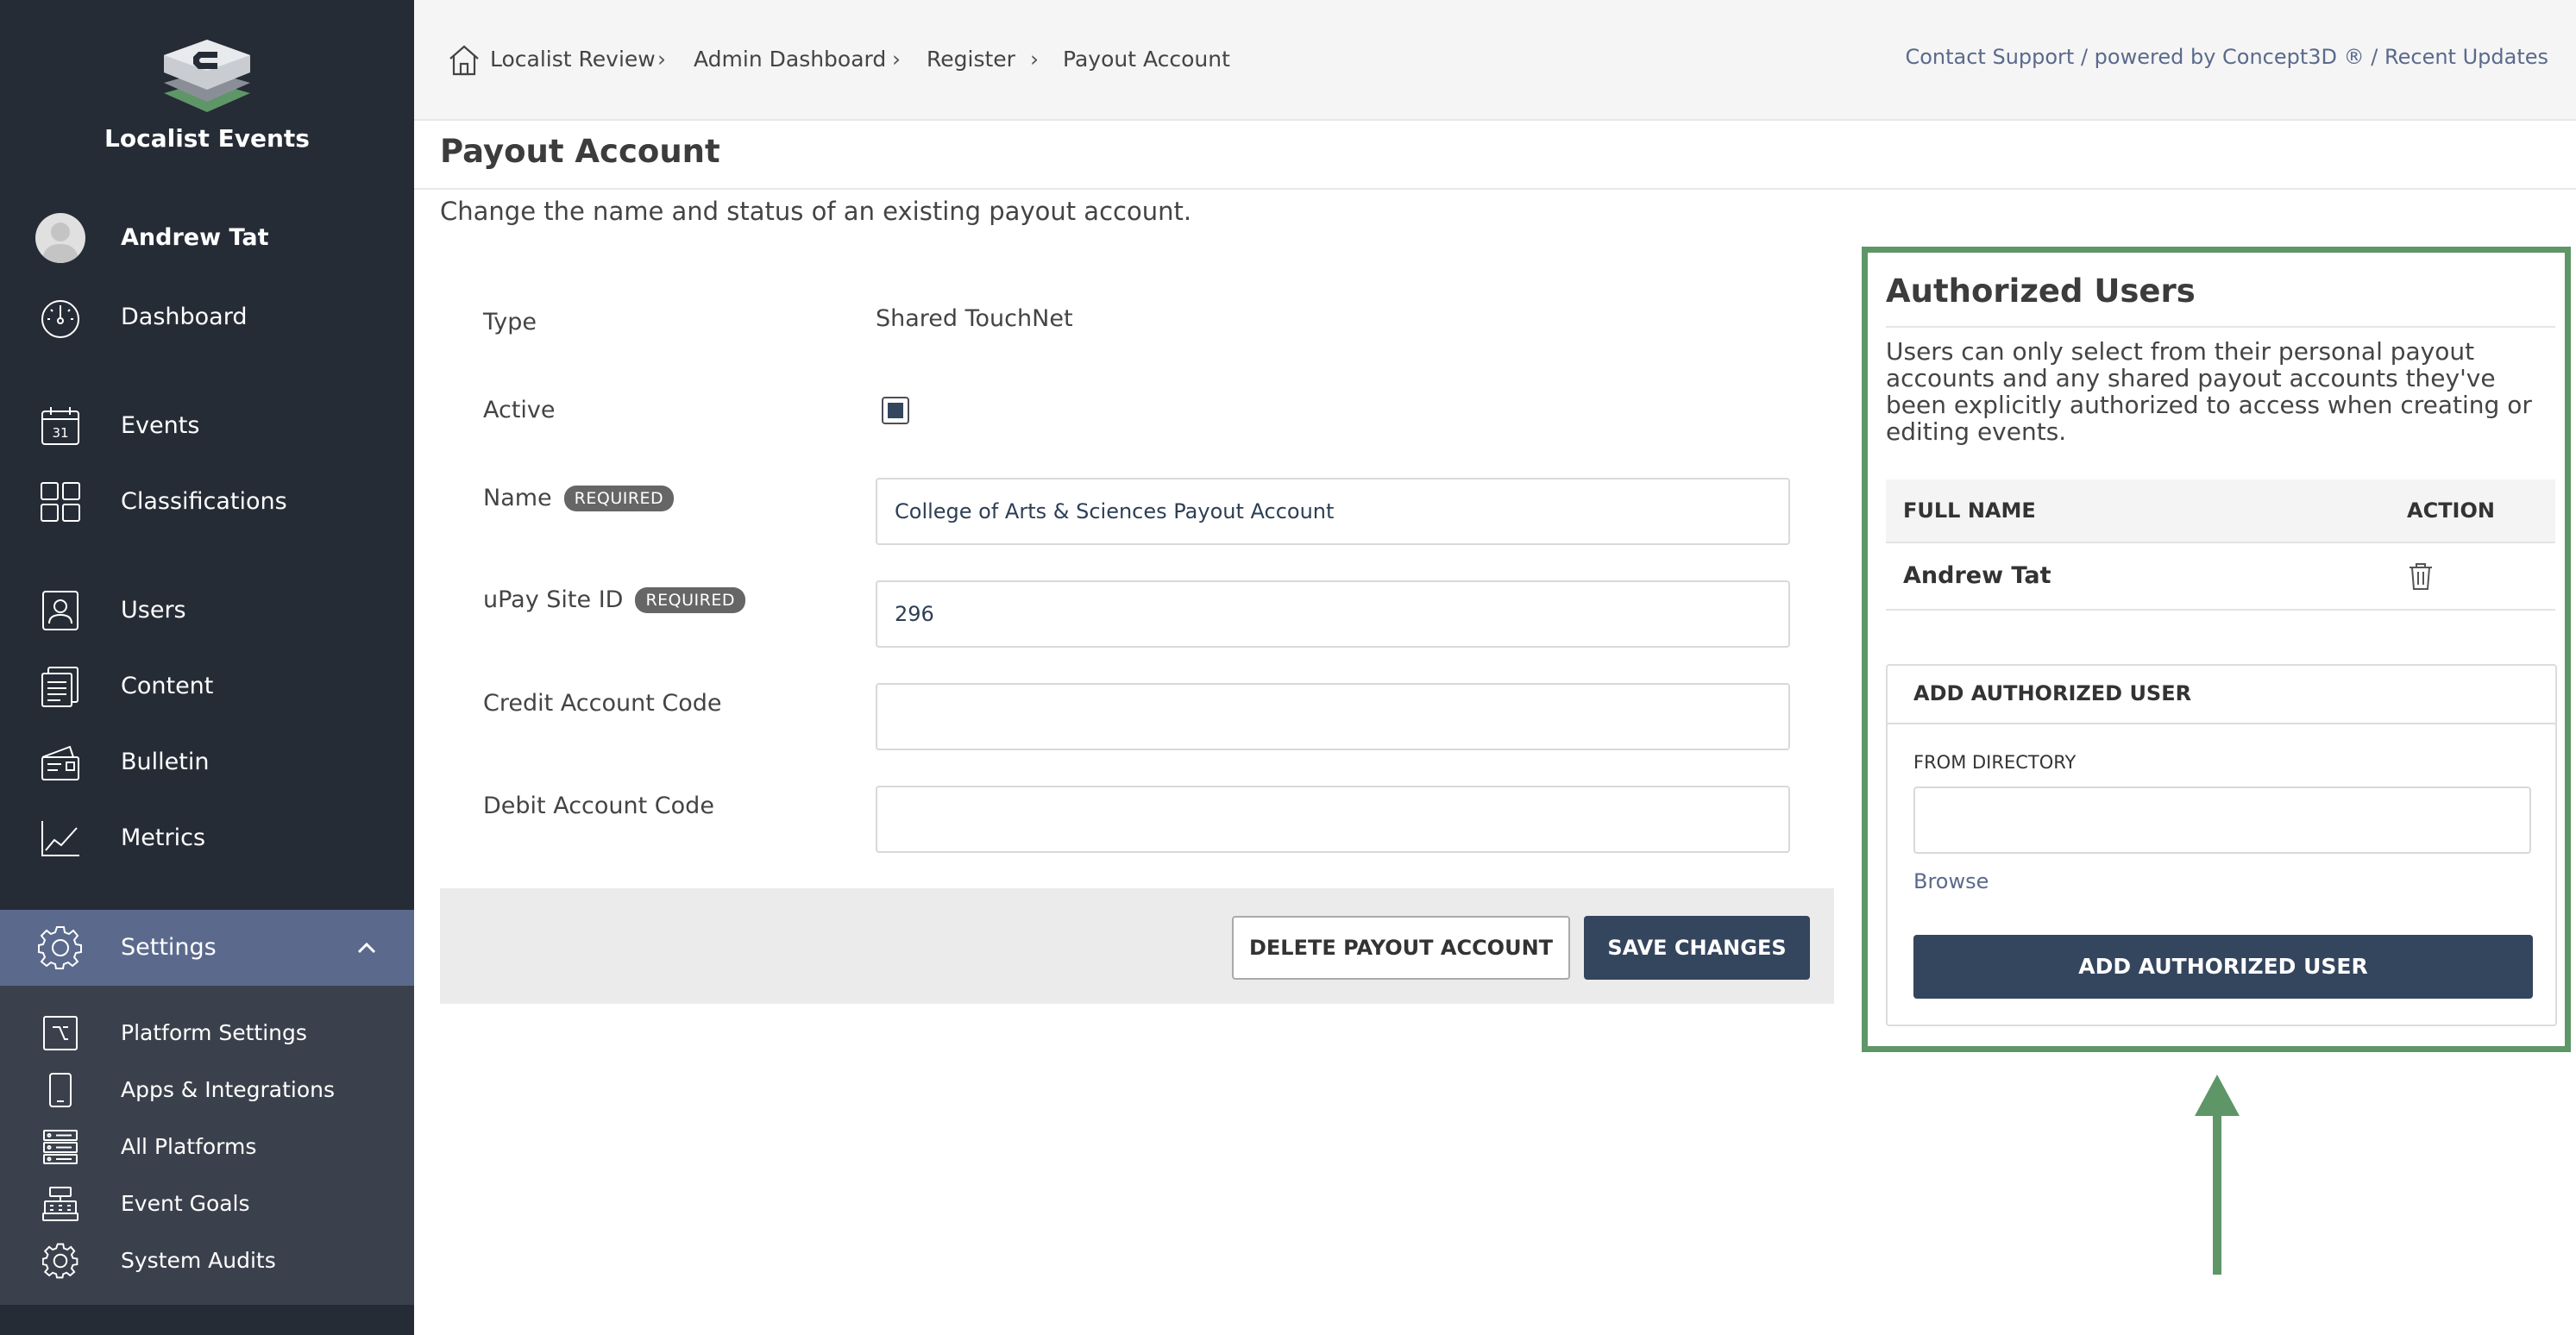  I want to click on sidebar-item-label: Settings, so click(169, 947).